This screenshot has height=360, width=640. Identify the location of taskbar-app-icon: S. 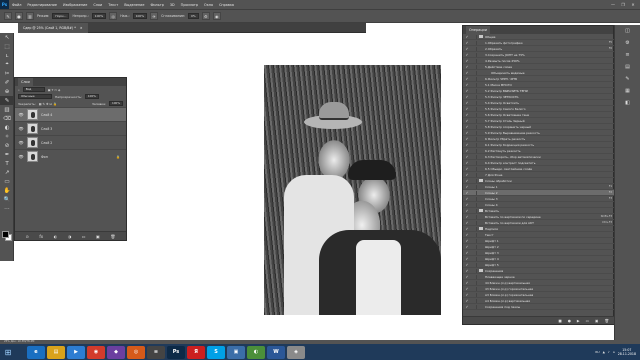
(216, 352).